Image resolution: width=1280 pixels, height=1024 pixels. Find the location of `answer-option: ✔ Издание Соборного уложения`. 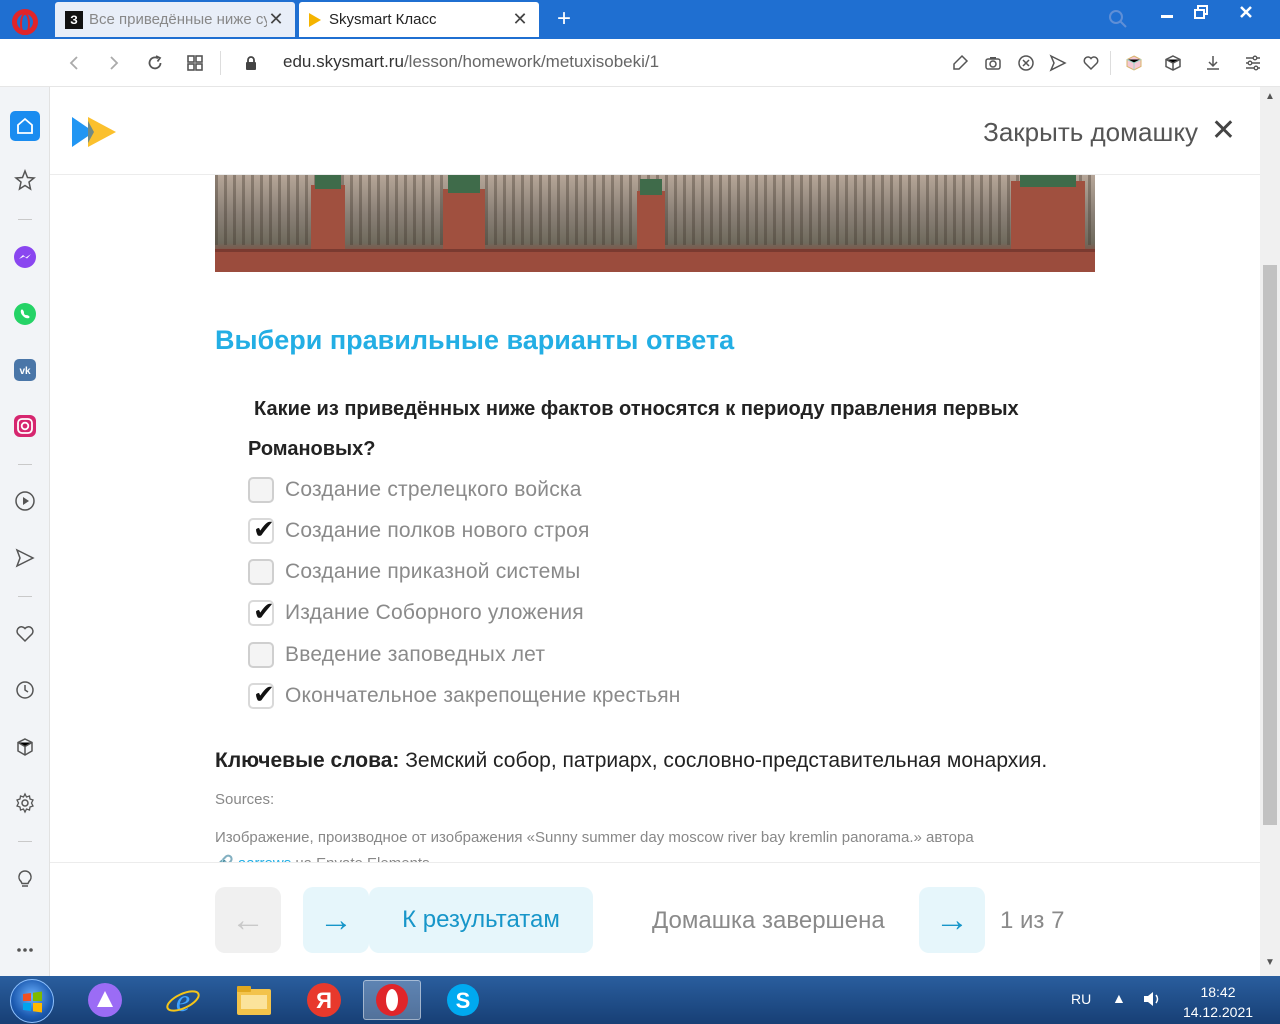

answer-option: ✔ Издание Соборного уложения is located at coordinates (416, 611).